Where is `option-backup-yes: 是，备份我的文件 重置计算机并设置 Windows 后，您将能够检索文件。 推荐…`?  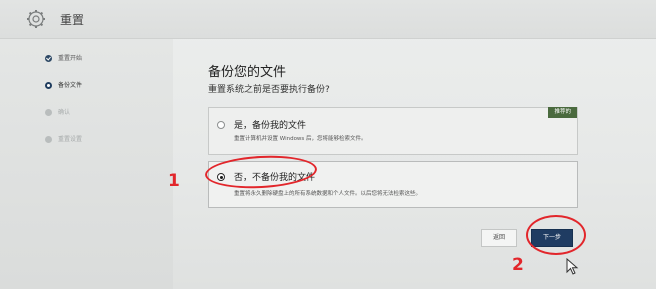 option-backup-yes: 是，备份我的文件 重置计算机并设置 Windows 后，您将能够检索文件。 推荐… is located at coordinates (393, 131).